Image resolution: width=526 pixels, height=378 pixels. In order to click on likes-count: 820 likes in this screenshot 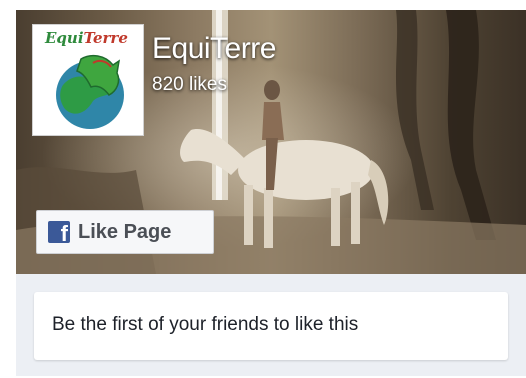, I will do `click(189, 84)`.